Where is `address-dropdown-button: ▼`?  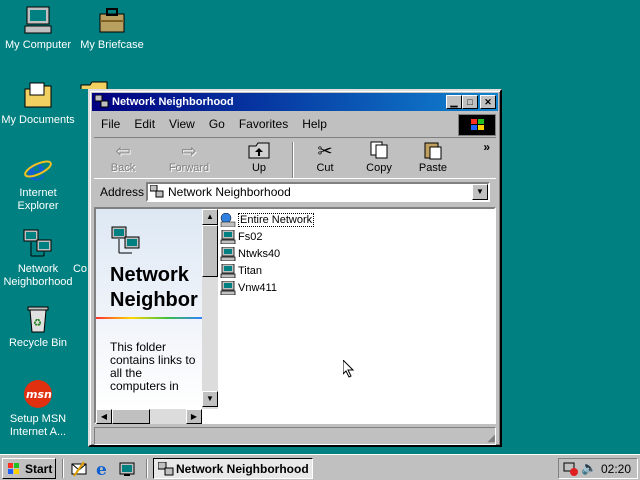
address-dropdown-button: ▼ is located at coordinates (480, 192).